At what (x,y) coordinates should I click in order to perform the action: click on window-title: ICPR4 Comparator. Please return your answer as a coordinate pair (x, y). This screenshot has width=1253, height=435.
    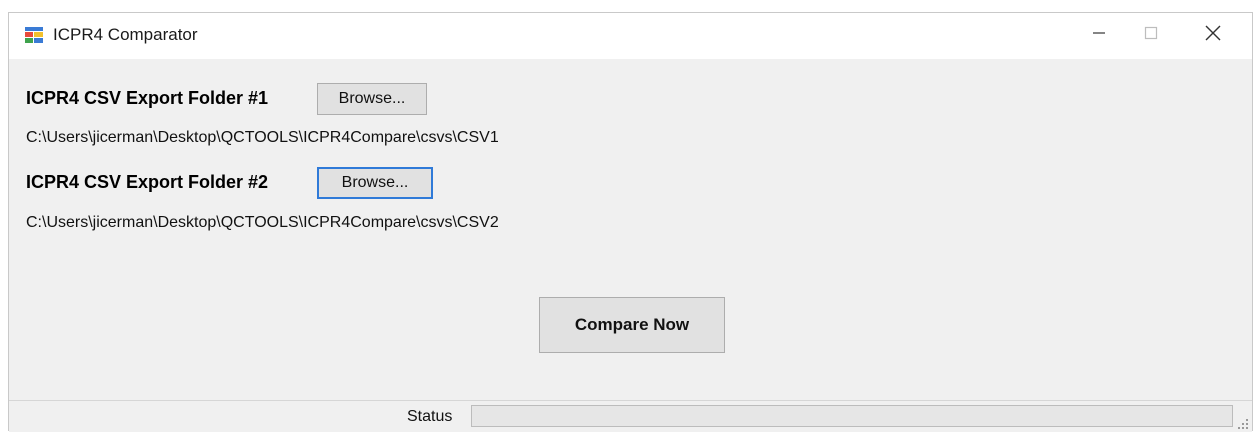
    Looking at the image, I should click on (125, 34).